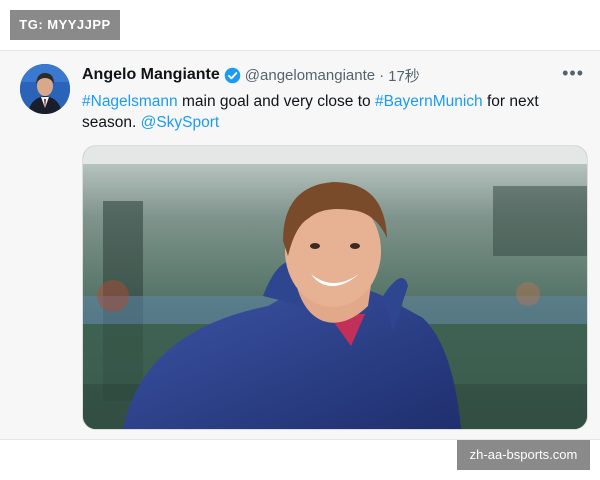 The width and height of the screenshot is (600, 480). What do you see at coordinates (232, 75) in the screenshot?
I see `verified-badge-icon` at bounding box center [232, 75].